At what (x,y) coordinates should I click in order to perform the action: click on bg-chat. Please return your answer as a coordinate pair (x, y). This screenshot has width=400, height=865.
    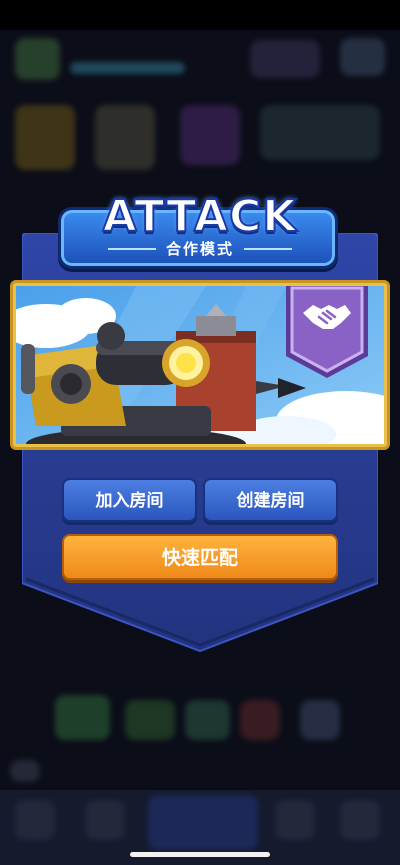
    Looking at the image, I should click on (25, 771).